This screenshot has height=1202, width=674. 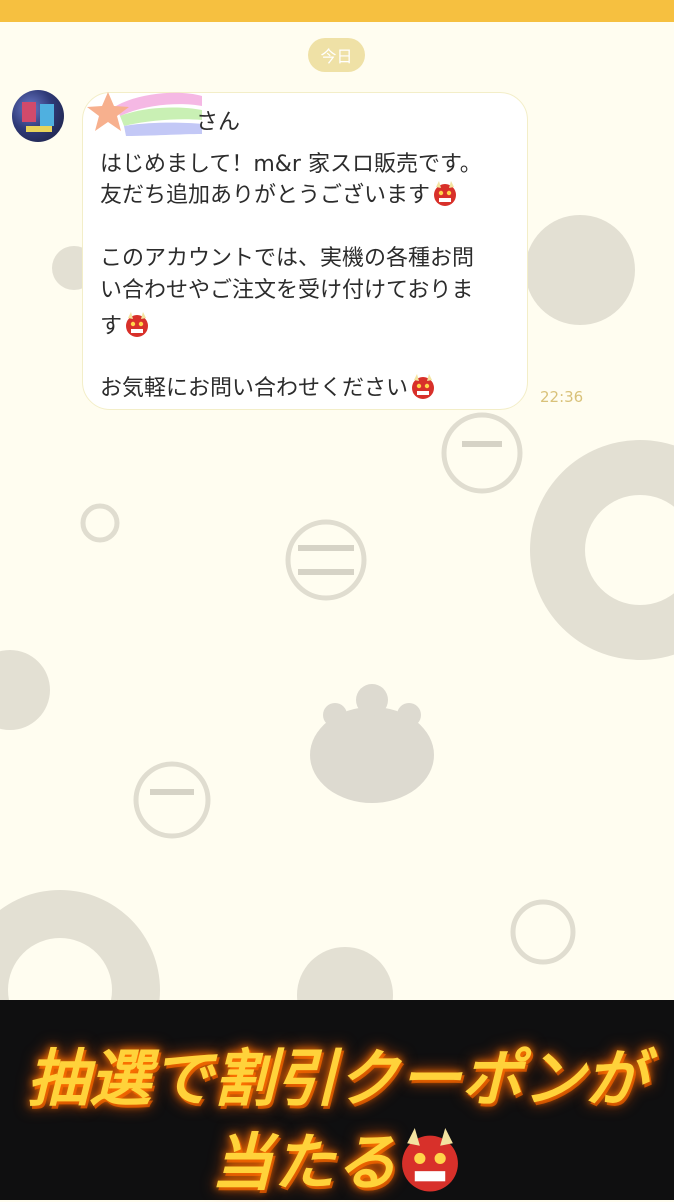 I want to click on date-pill: 今日, so click(x=336, y=55).